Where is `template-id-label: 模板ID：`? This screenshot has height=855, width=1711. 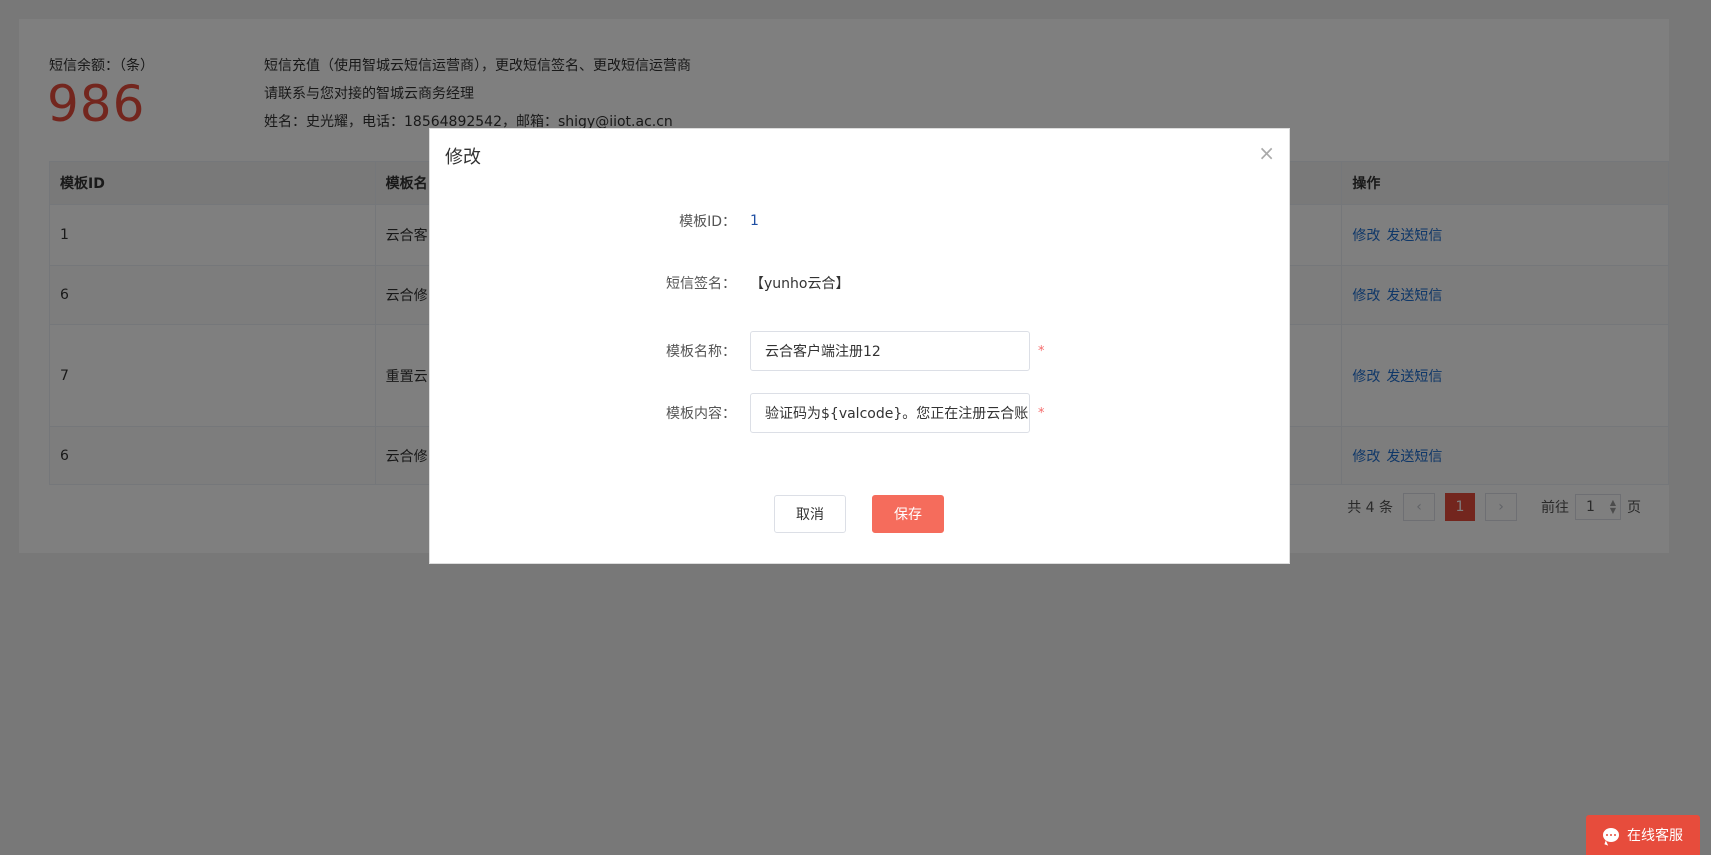
template-id-label: 模板ID： is located at coordinates (707, 222).